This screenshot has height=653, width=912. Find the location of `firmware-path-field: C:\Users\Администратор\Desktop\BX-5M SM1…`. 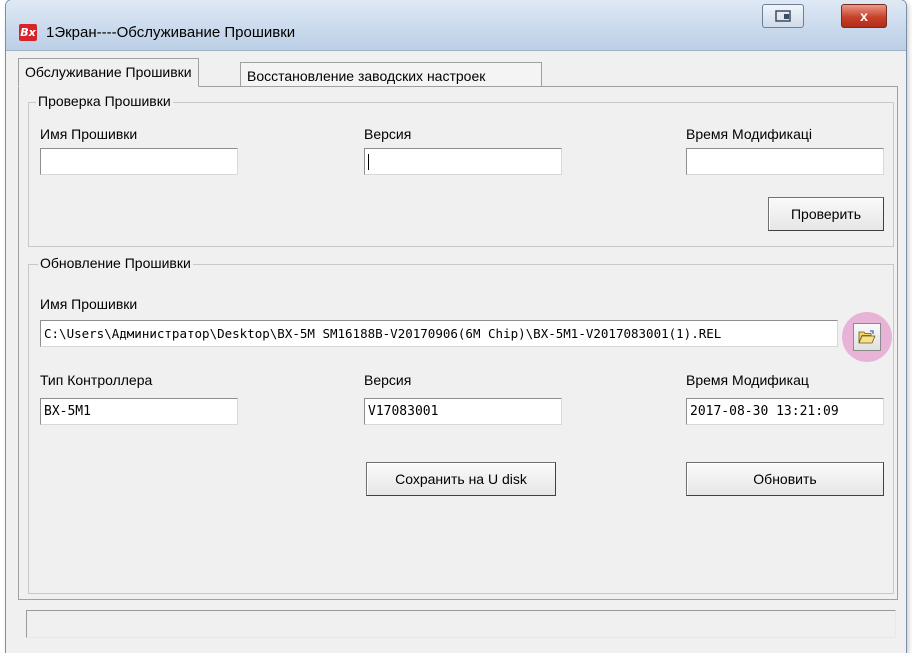

firmware-path-field: C:\Users\Администратор\Desktop\BX-5M SM1… is located at coordinates (439, 333).